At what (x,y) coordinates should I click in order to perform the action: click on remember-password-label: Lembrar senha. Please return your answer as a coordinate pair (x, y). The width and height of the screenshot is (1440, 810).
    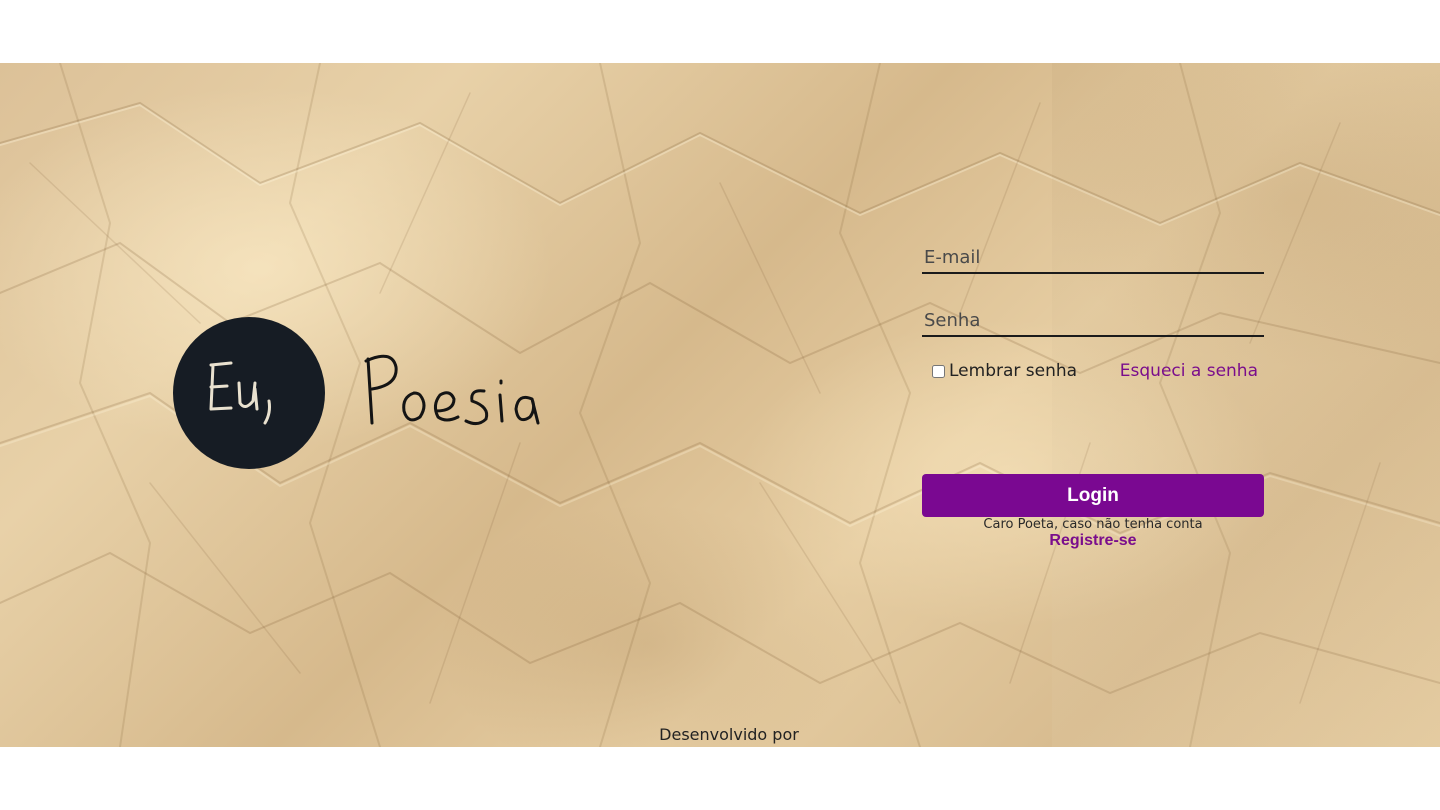
    Looking at the image, I should click on (1013, 371).